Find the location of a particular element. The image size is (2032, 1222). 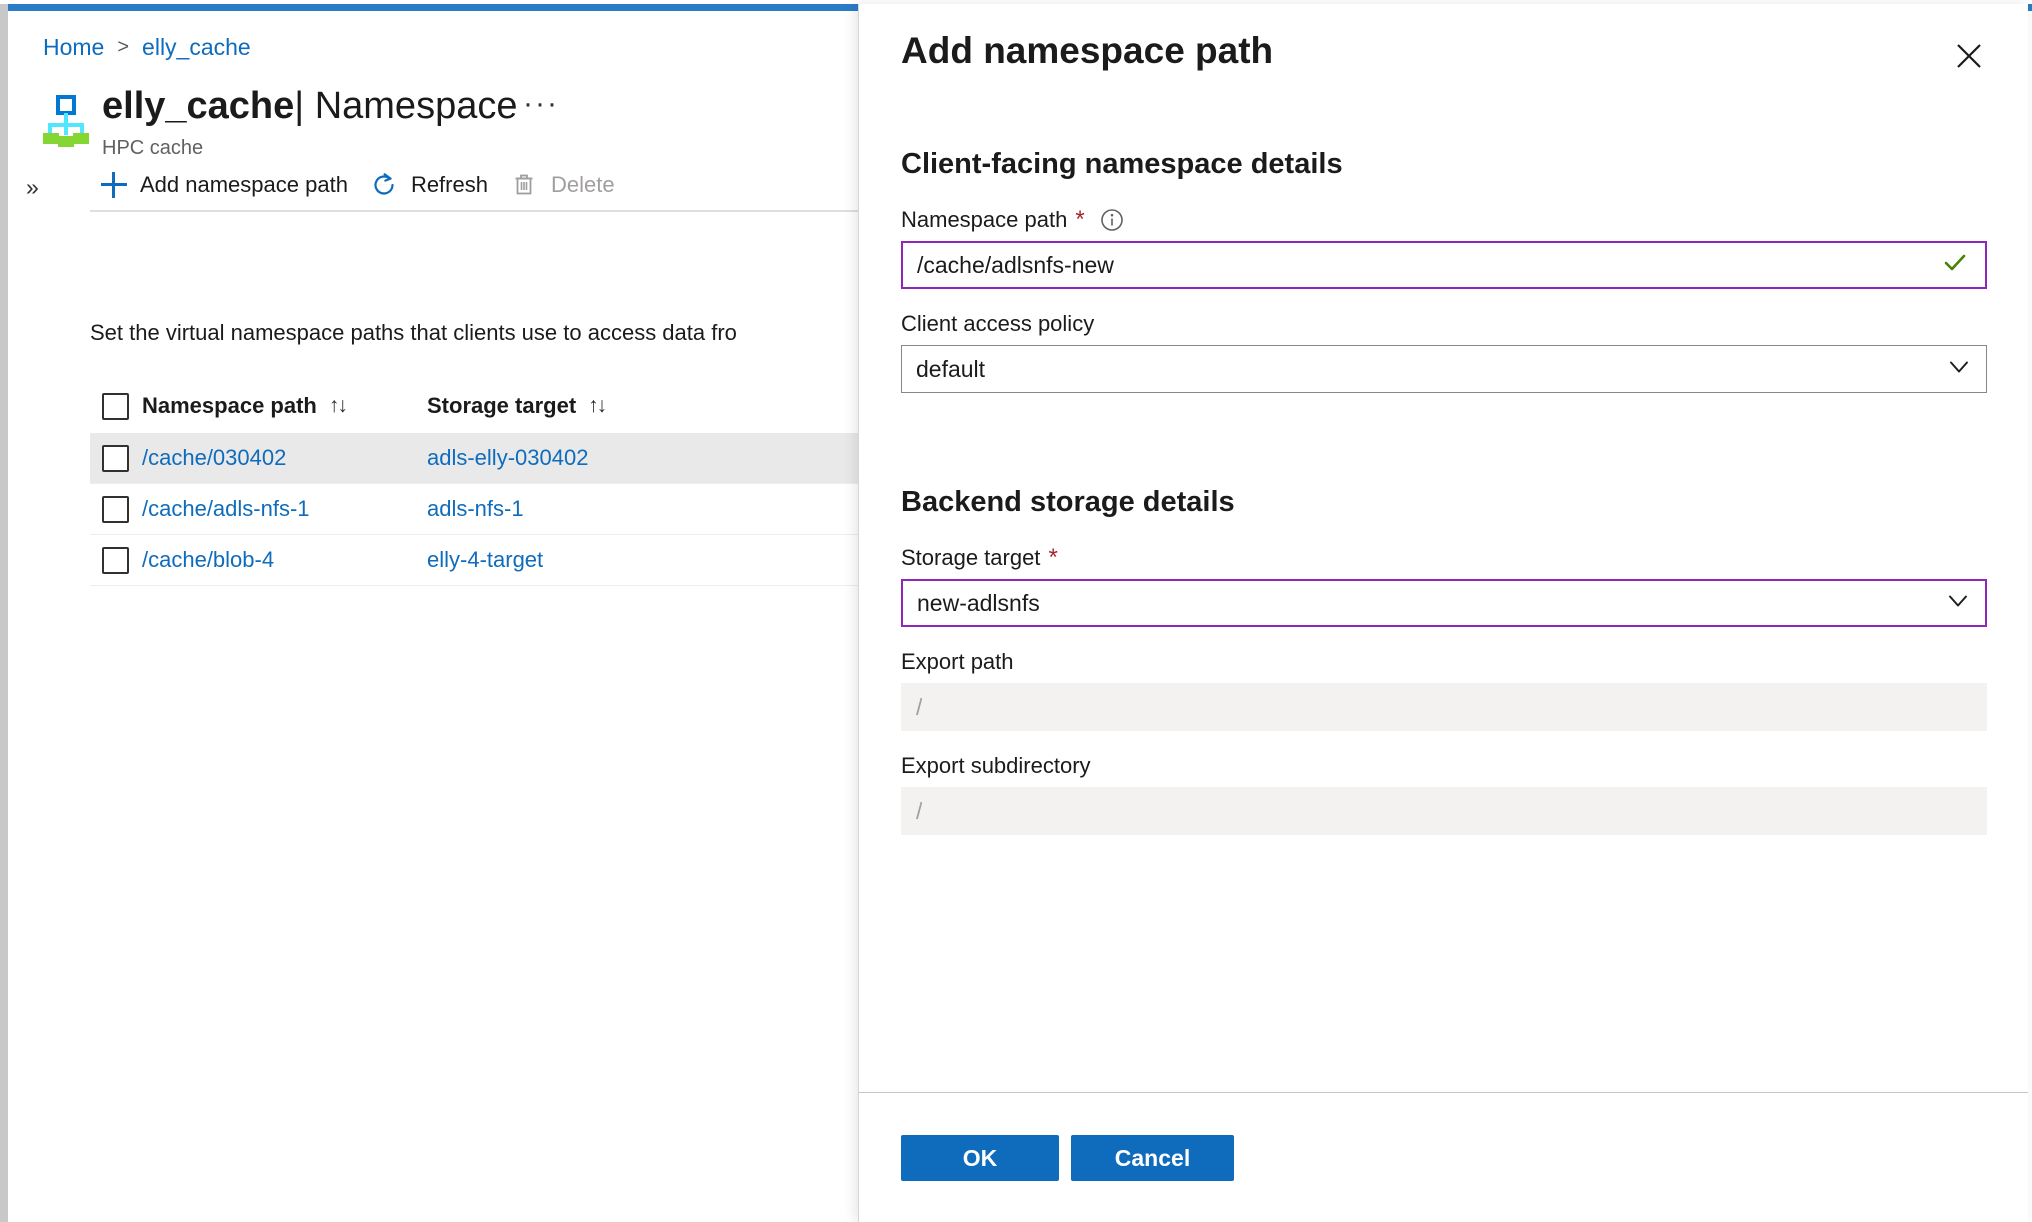

field-label-storage-target: Storage target * is located at coordinates (1444, 558).